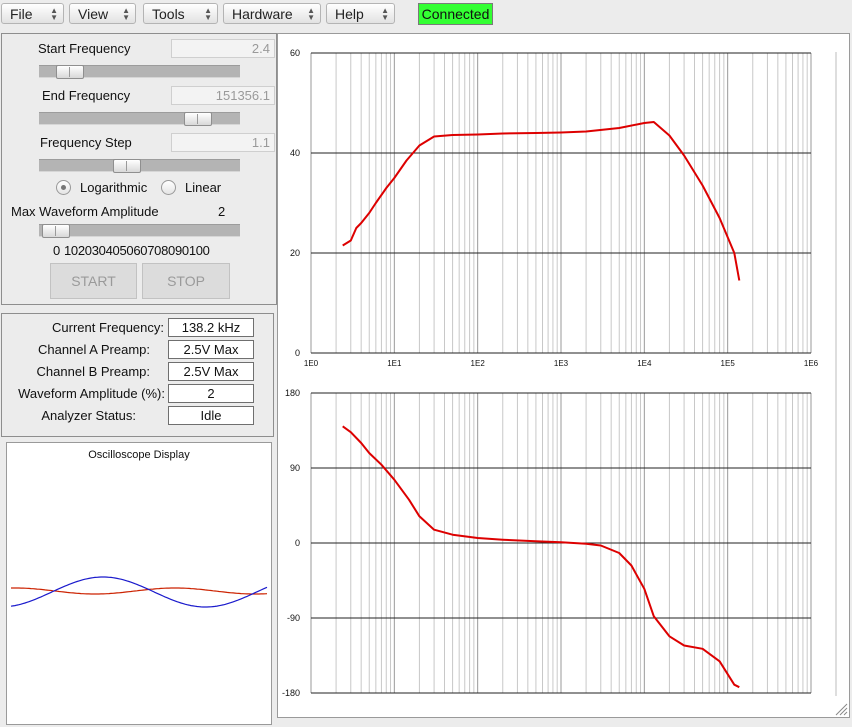 The height and width of the screenshot is (727, 852). I want to click on waveform-amplitude-label: Waveform Amplitude (%):, so click(91, 393).